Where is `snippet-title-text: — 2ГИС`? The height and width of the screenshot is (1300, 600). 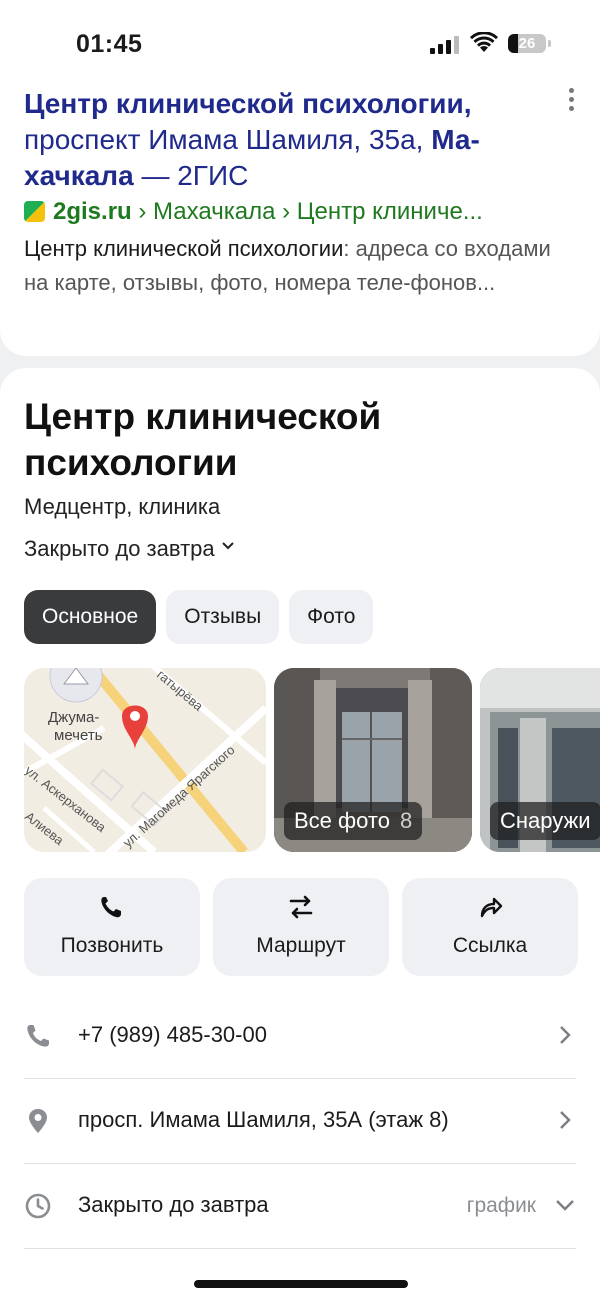 snippet-title-text: — 2ГИС is located at coordinates (195, 175).